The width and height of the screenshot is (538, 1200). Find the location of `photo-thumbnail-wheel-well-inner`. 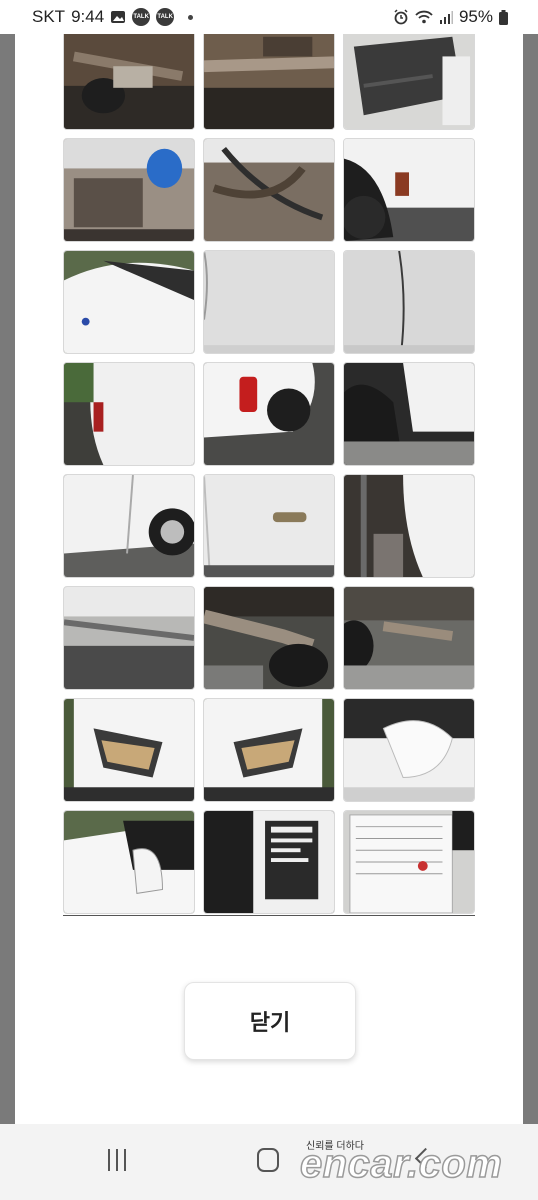

photo-thumbnail-wheel-well-inner is located at coordinates (409, 526).